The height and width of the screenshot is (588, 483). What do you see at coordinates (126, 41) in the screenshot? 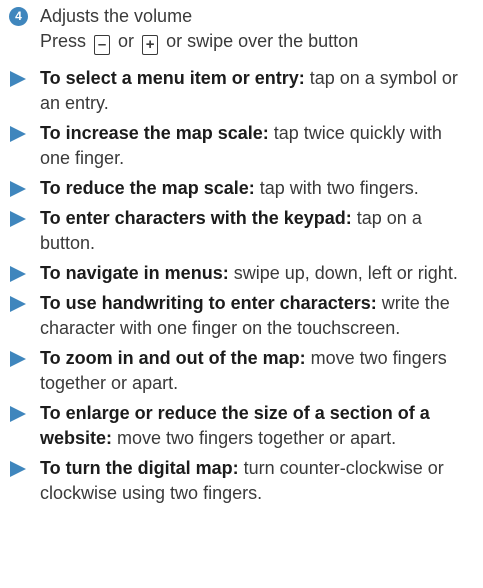
I see `instruction-or: or` at bounding box center [126, 41].